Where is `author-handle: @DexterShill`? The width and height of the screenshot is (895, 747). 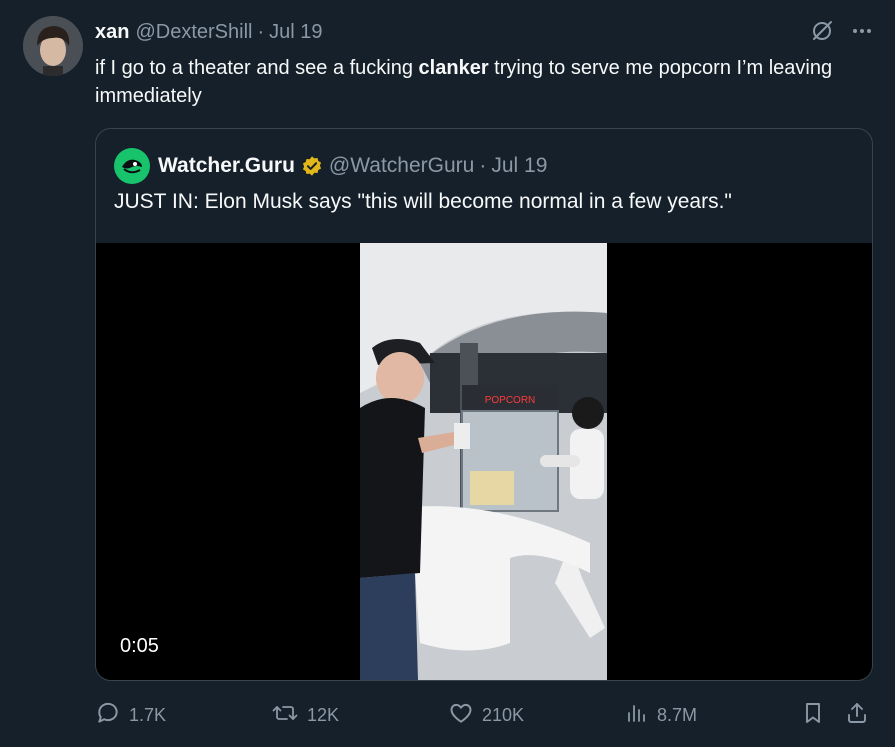 author-handle: @DexterShill is located at coordinates (193, 32).